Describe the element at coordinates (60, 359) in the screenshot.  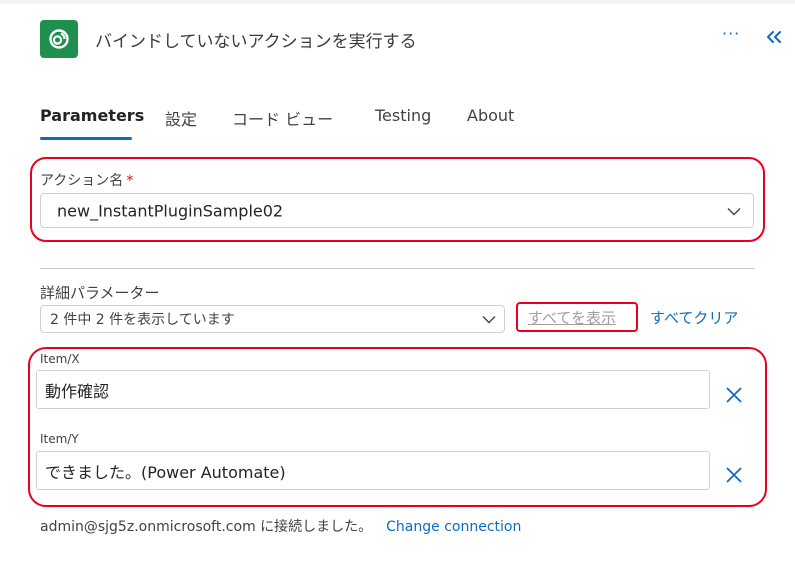
I see `item-x-label: Item/X` at that location.